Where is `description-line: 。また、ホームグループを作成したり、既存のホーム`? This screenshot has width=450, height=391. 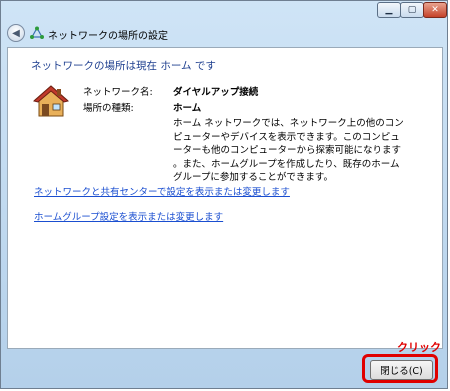
description-line: 。また、ホームグループを作成したり、既存のホーム is located at coordinates (286, 164).